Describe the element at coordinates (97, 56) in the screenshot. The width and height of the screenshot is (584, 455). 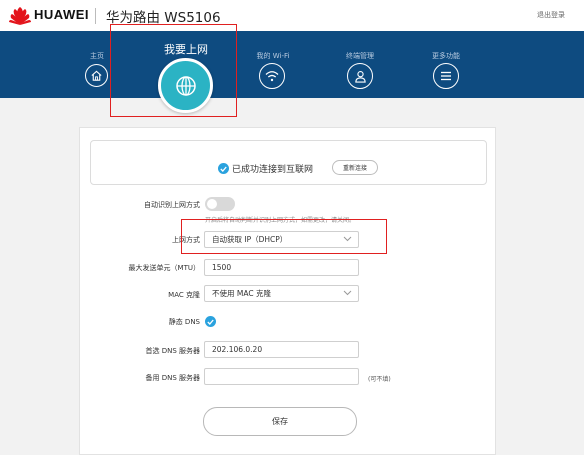
I see `nav-label-home: 主页` at that location.